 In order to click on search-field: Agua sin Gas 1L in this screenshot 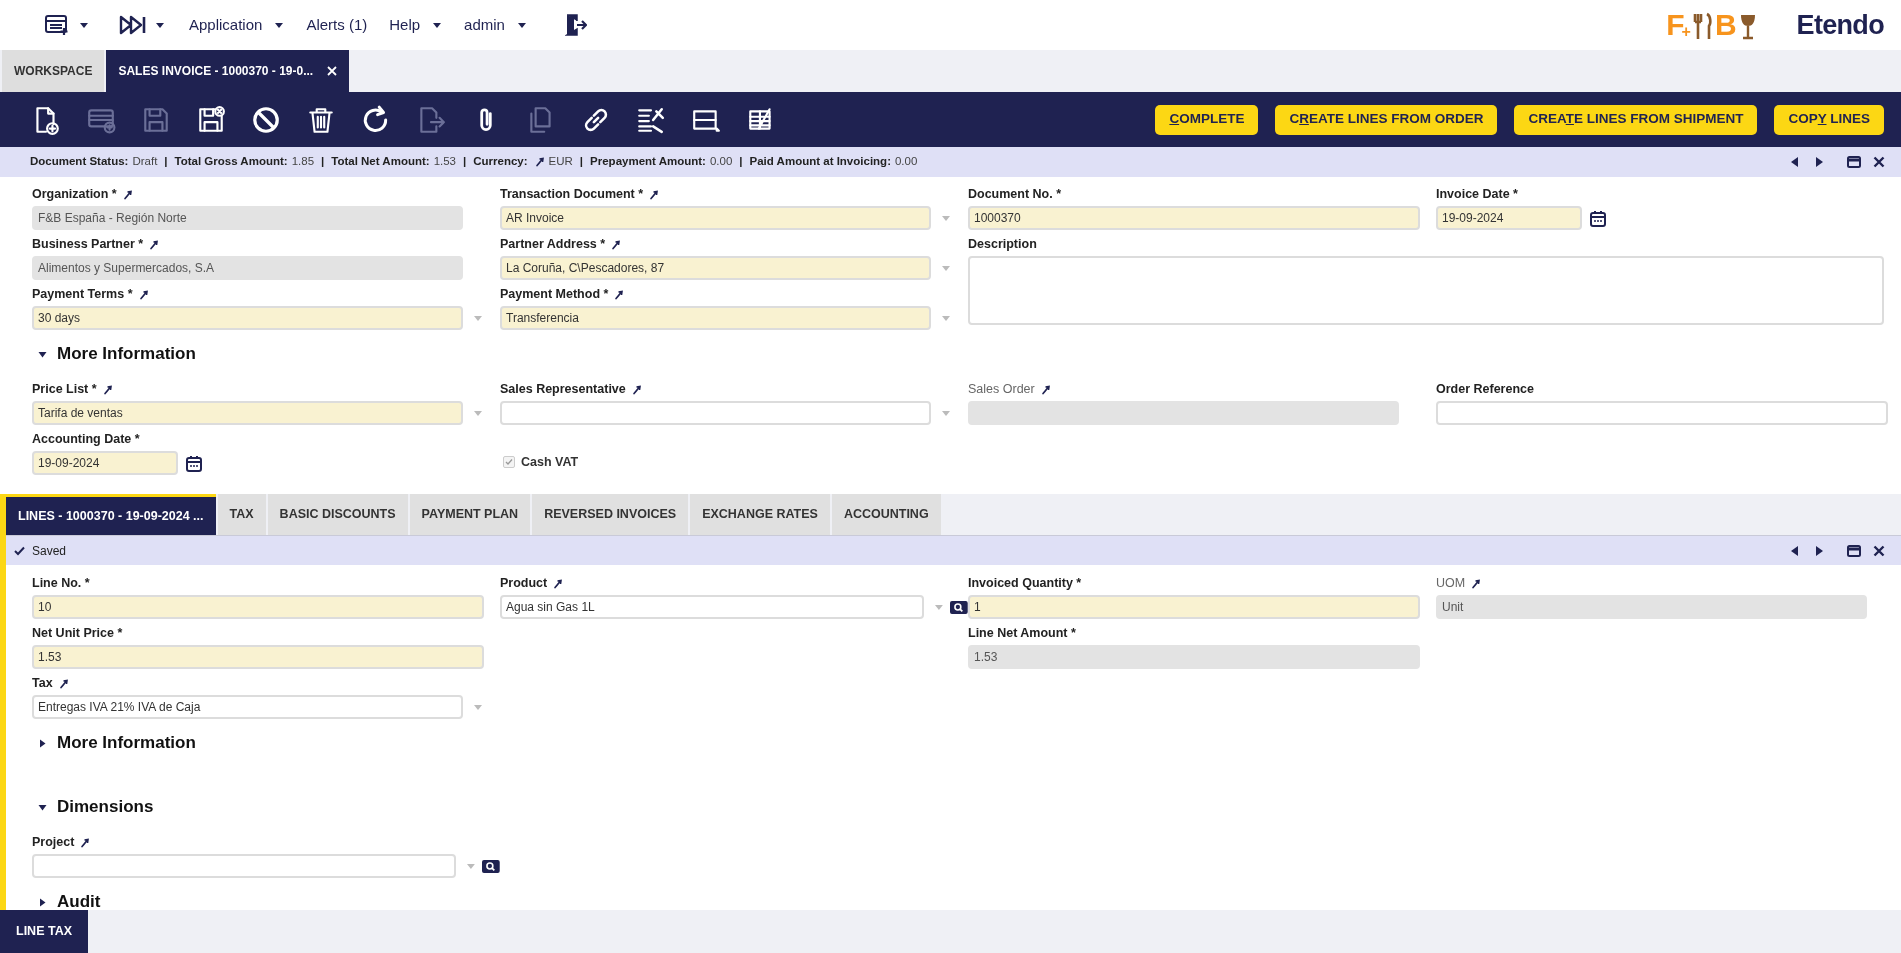, I will do `click(712, 607)`.